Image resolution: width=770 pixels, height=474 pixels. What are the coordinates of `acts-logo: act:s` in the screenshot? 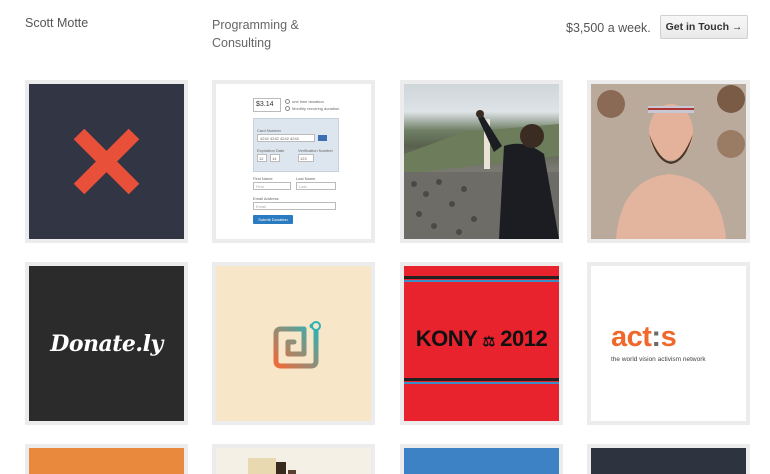 It's located at (644, 337).